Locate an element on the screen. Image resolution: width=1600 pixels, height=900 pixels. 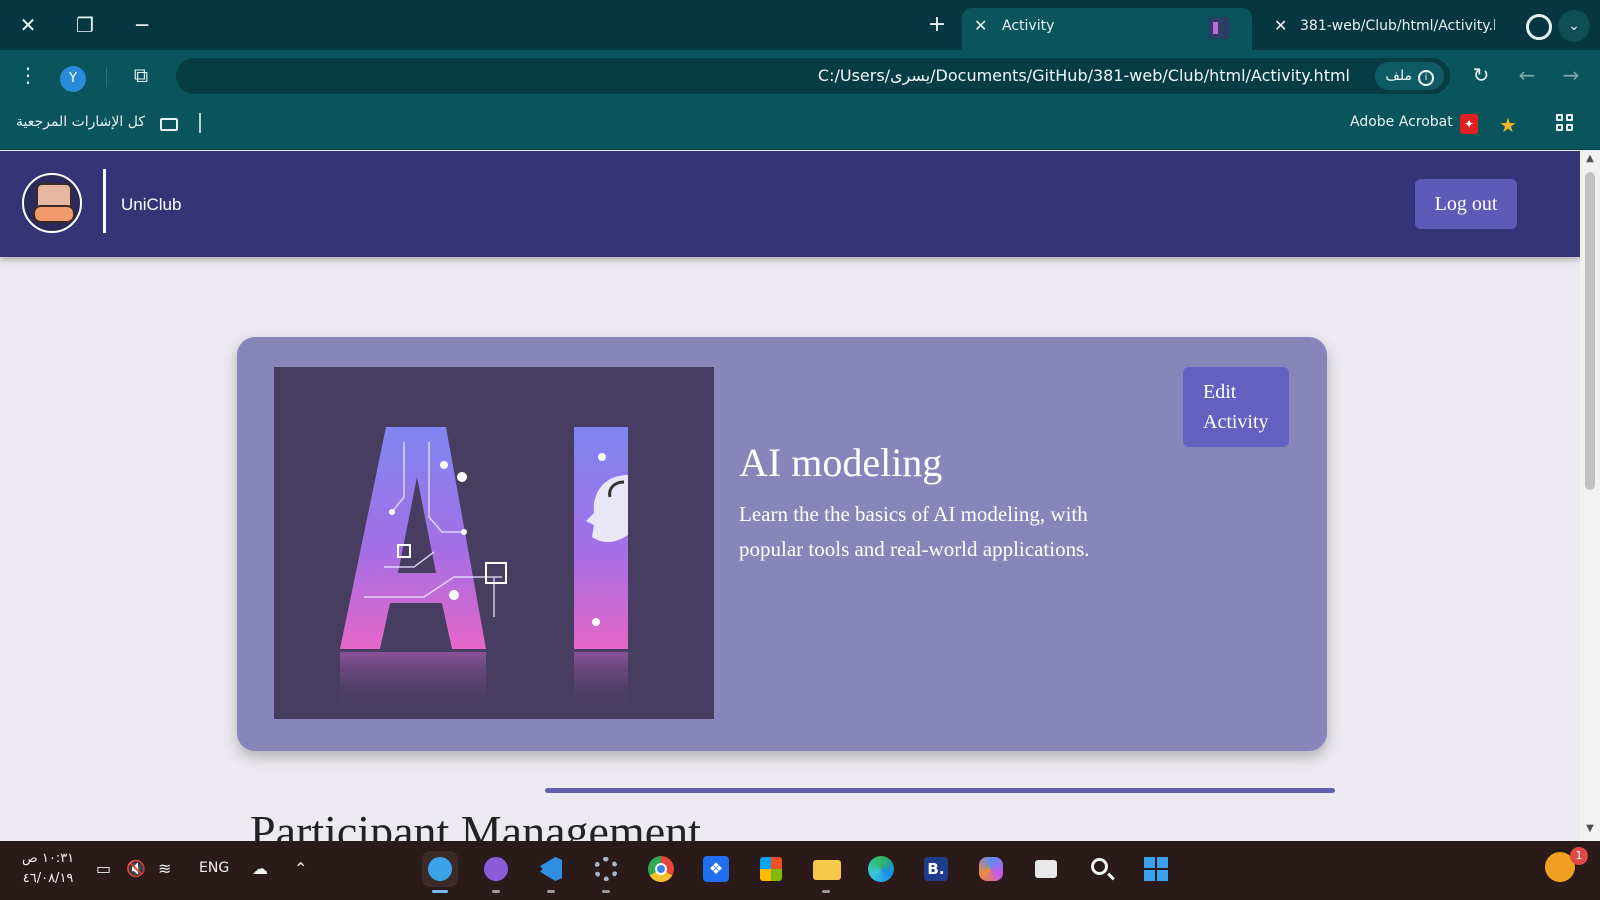
file-explorer-app-icon is located at coordinates (826, 872).